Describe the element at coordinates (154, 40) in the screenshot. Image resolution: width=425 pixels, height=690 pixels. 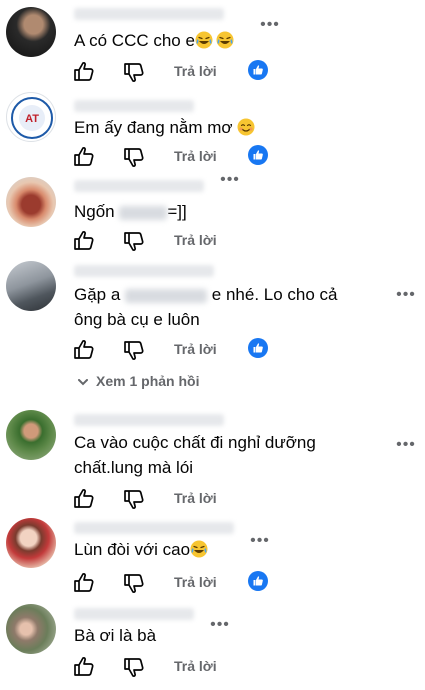
I see `comment-text: A có CCC cho e` at that location.